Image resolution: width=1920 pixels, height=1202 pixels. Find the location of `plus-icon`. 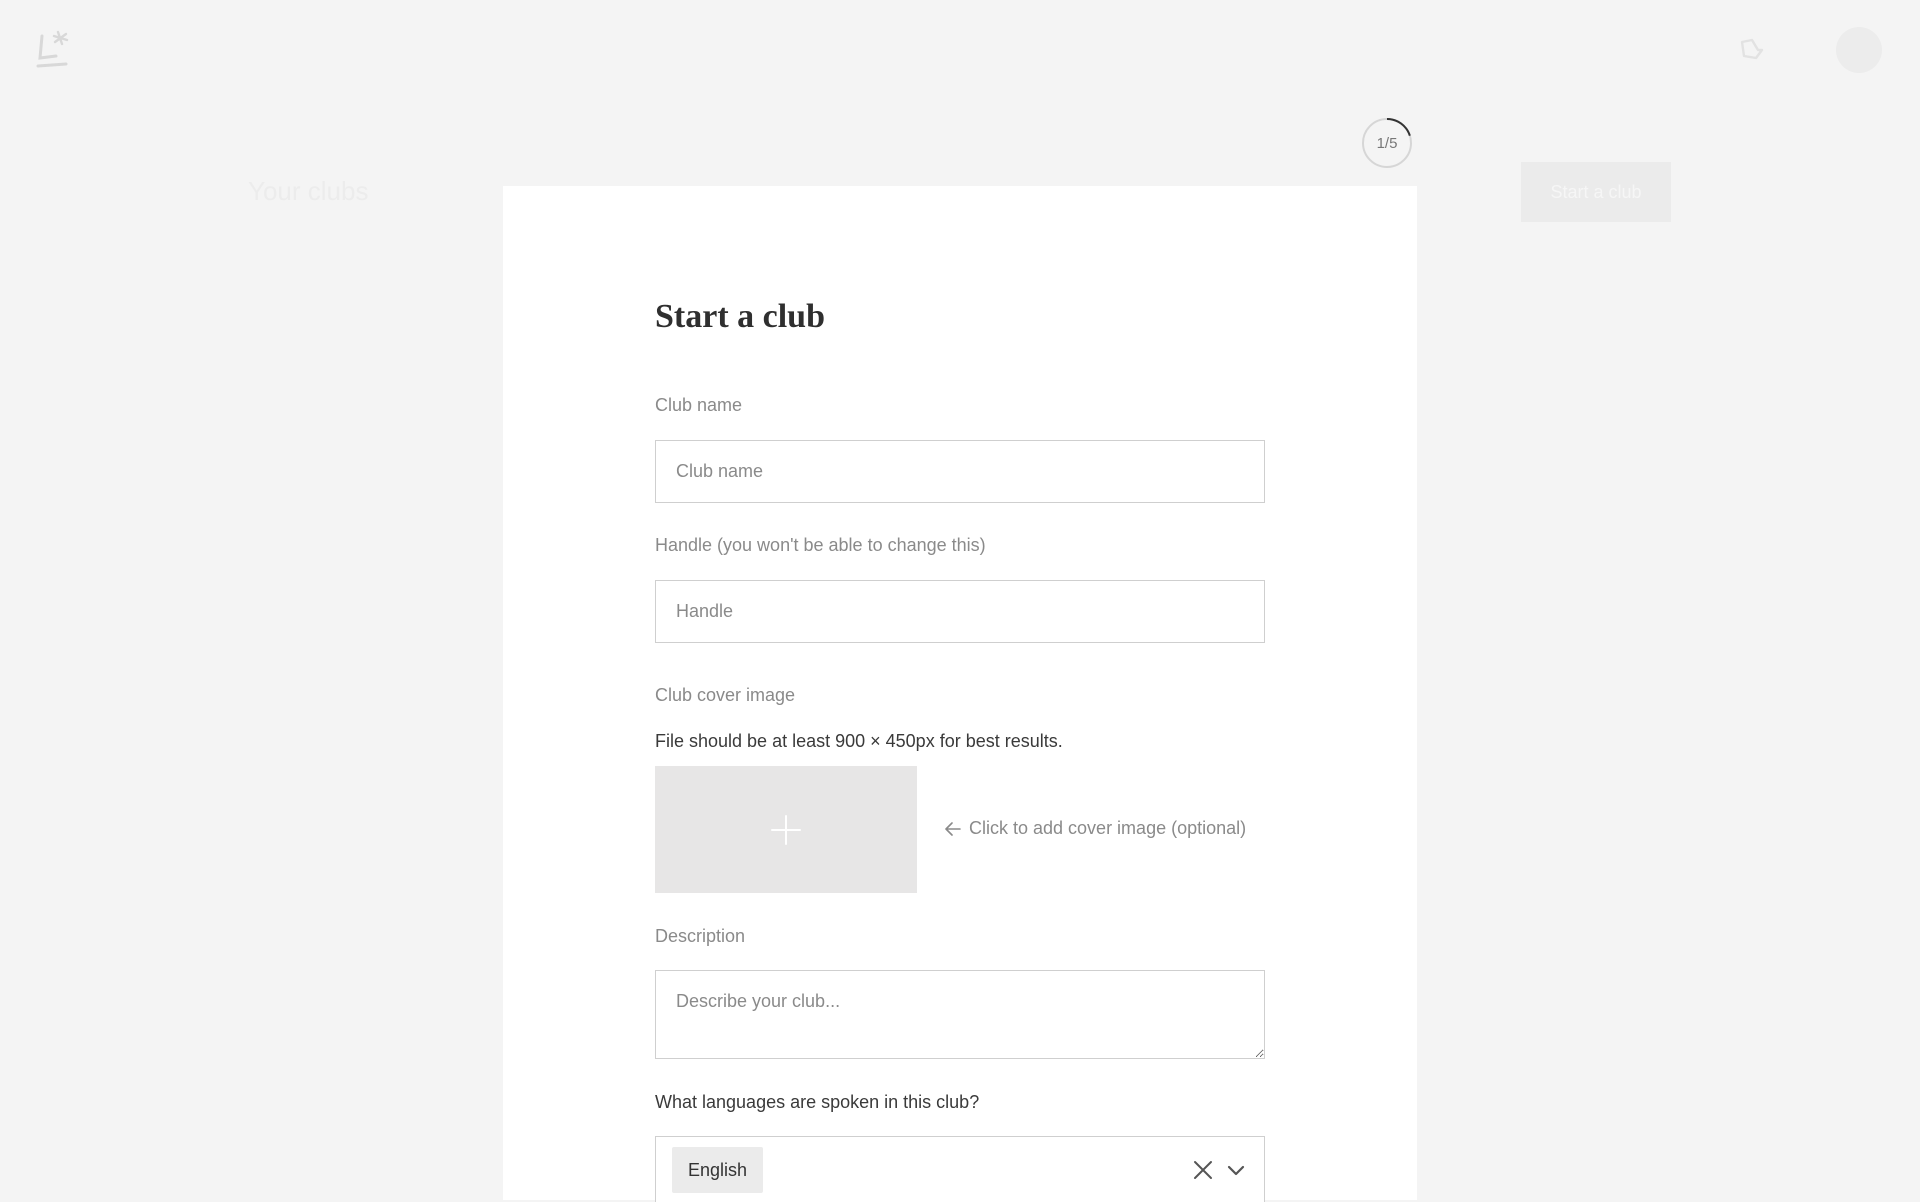

plus-icon is located at coordinates (786, 829).